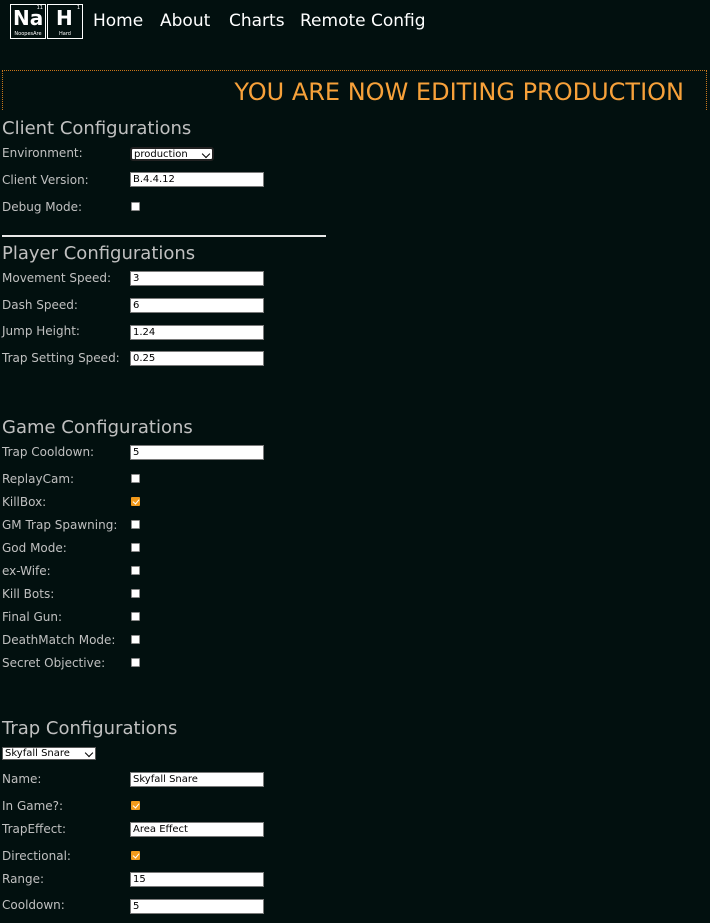  What do you see at coordinates (24, 502) in the screenshot?
I see `killbox-label: KillBox:` at bounding box center [24, 502].